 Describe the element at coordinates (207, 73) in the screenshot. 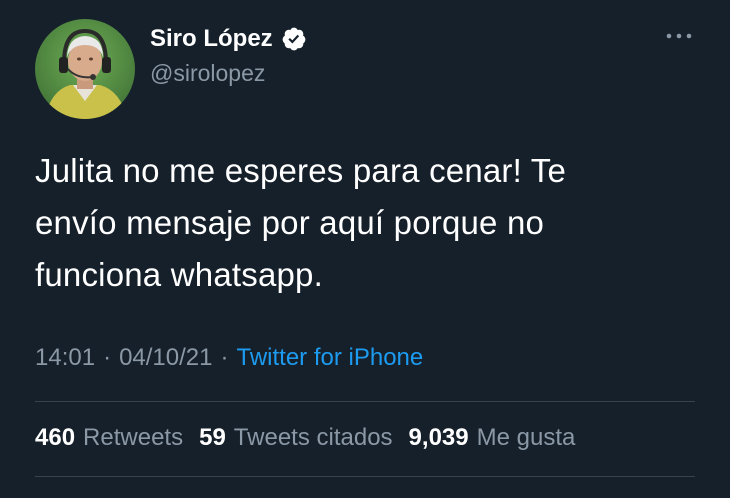

I see `author-handle: @sirolopez` at that location.